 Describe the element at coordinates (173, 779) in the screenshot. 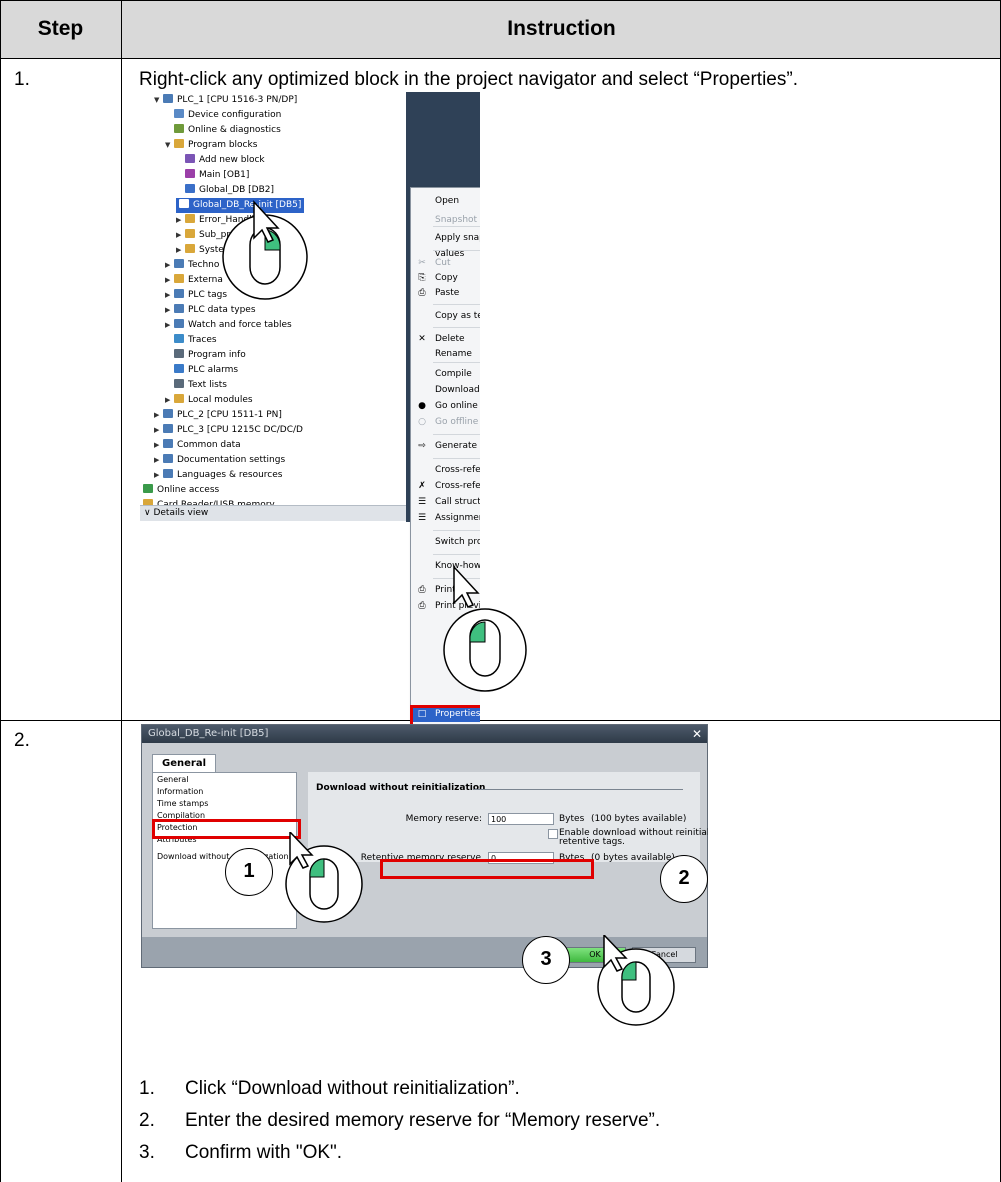

I see `dialog-nav-item: General` at that location.